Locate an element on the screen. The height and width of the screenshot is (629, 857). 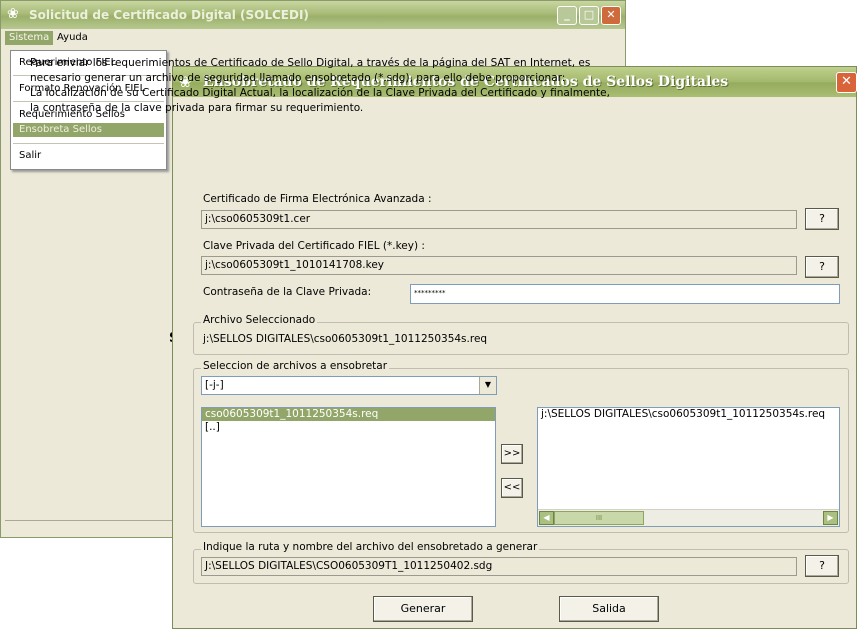
scroll-right-icon: ▶ is located at coordinates (830, 518).